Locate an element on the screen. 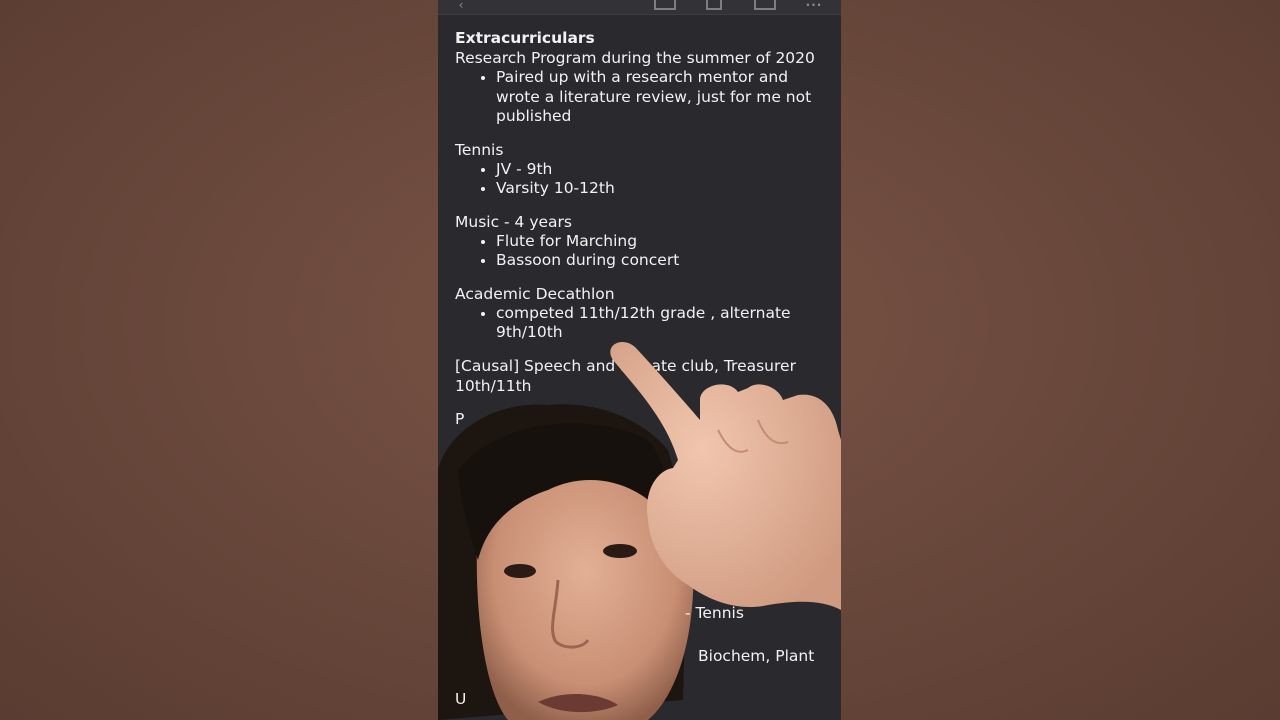 This screenshot has width=1280, height=720. activity-title: Music - 4 years is located at coordinates (513, 221).